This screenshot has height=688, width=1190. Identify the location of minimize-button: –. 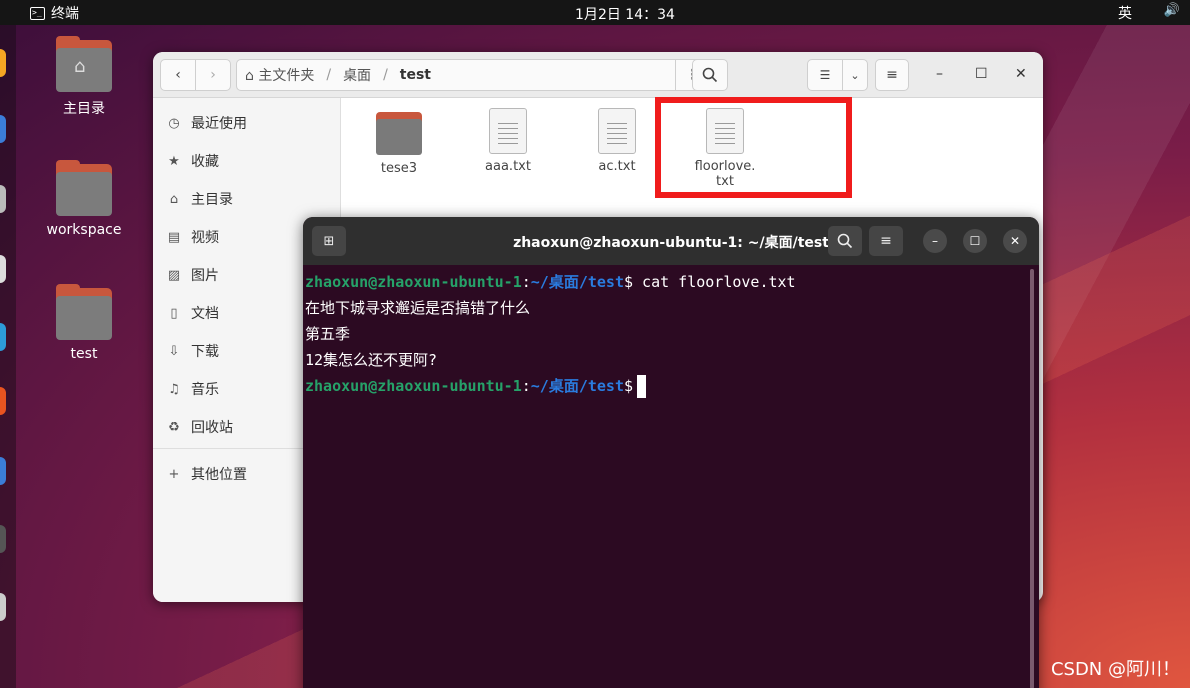
(939, 74).